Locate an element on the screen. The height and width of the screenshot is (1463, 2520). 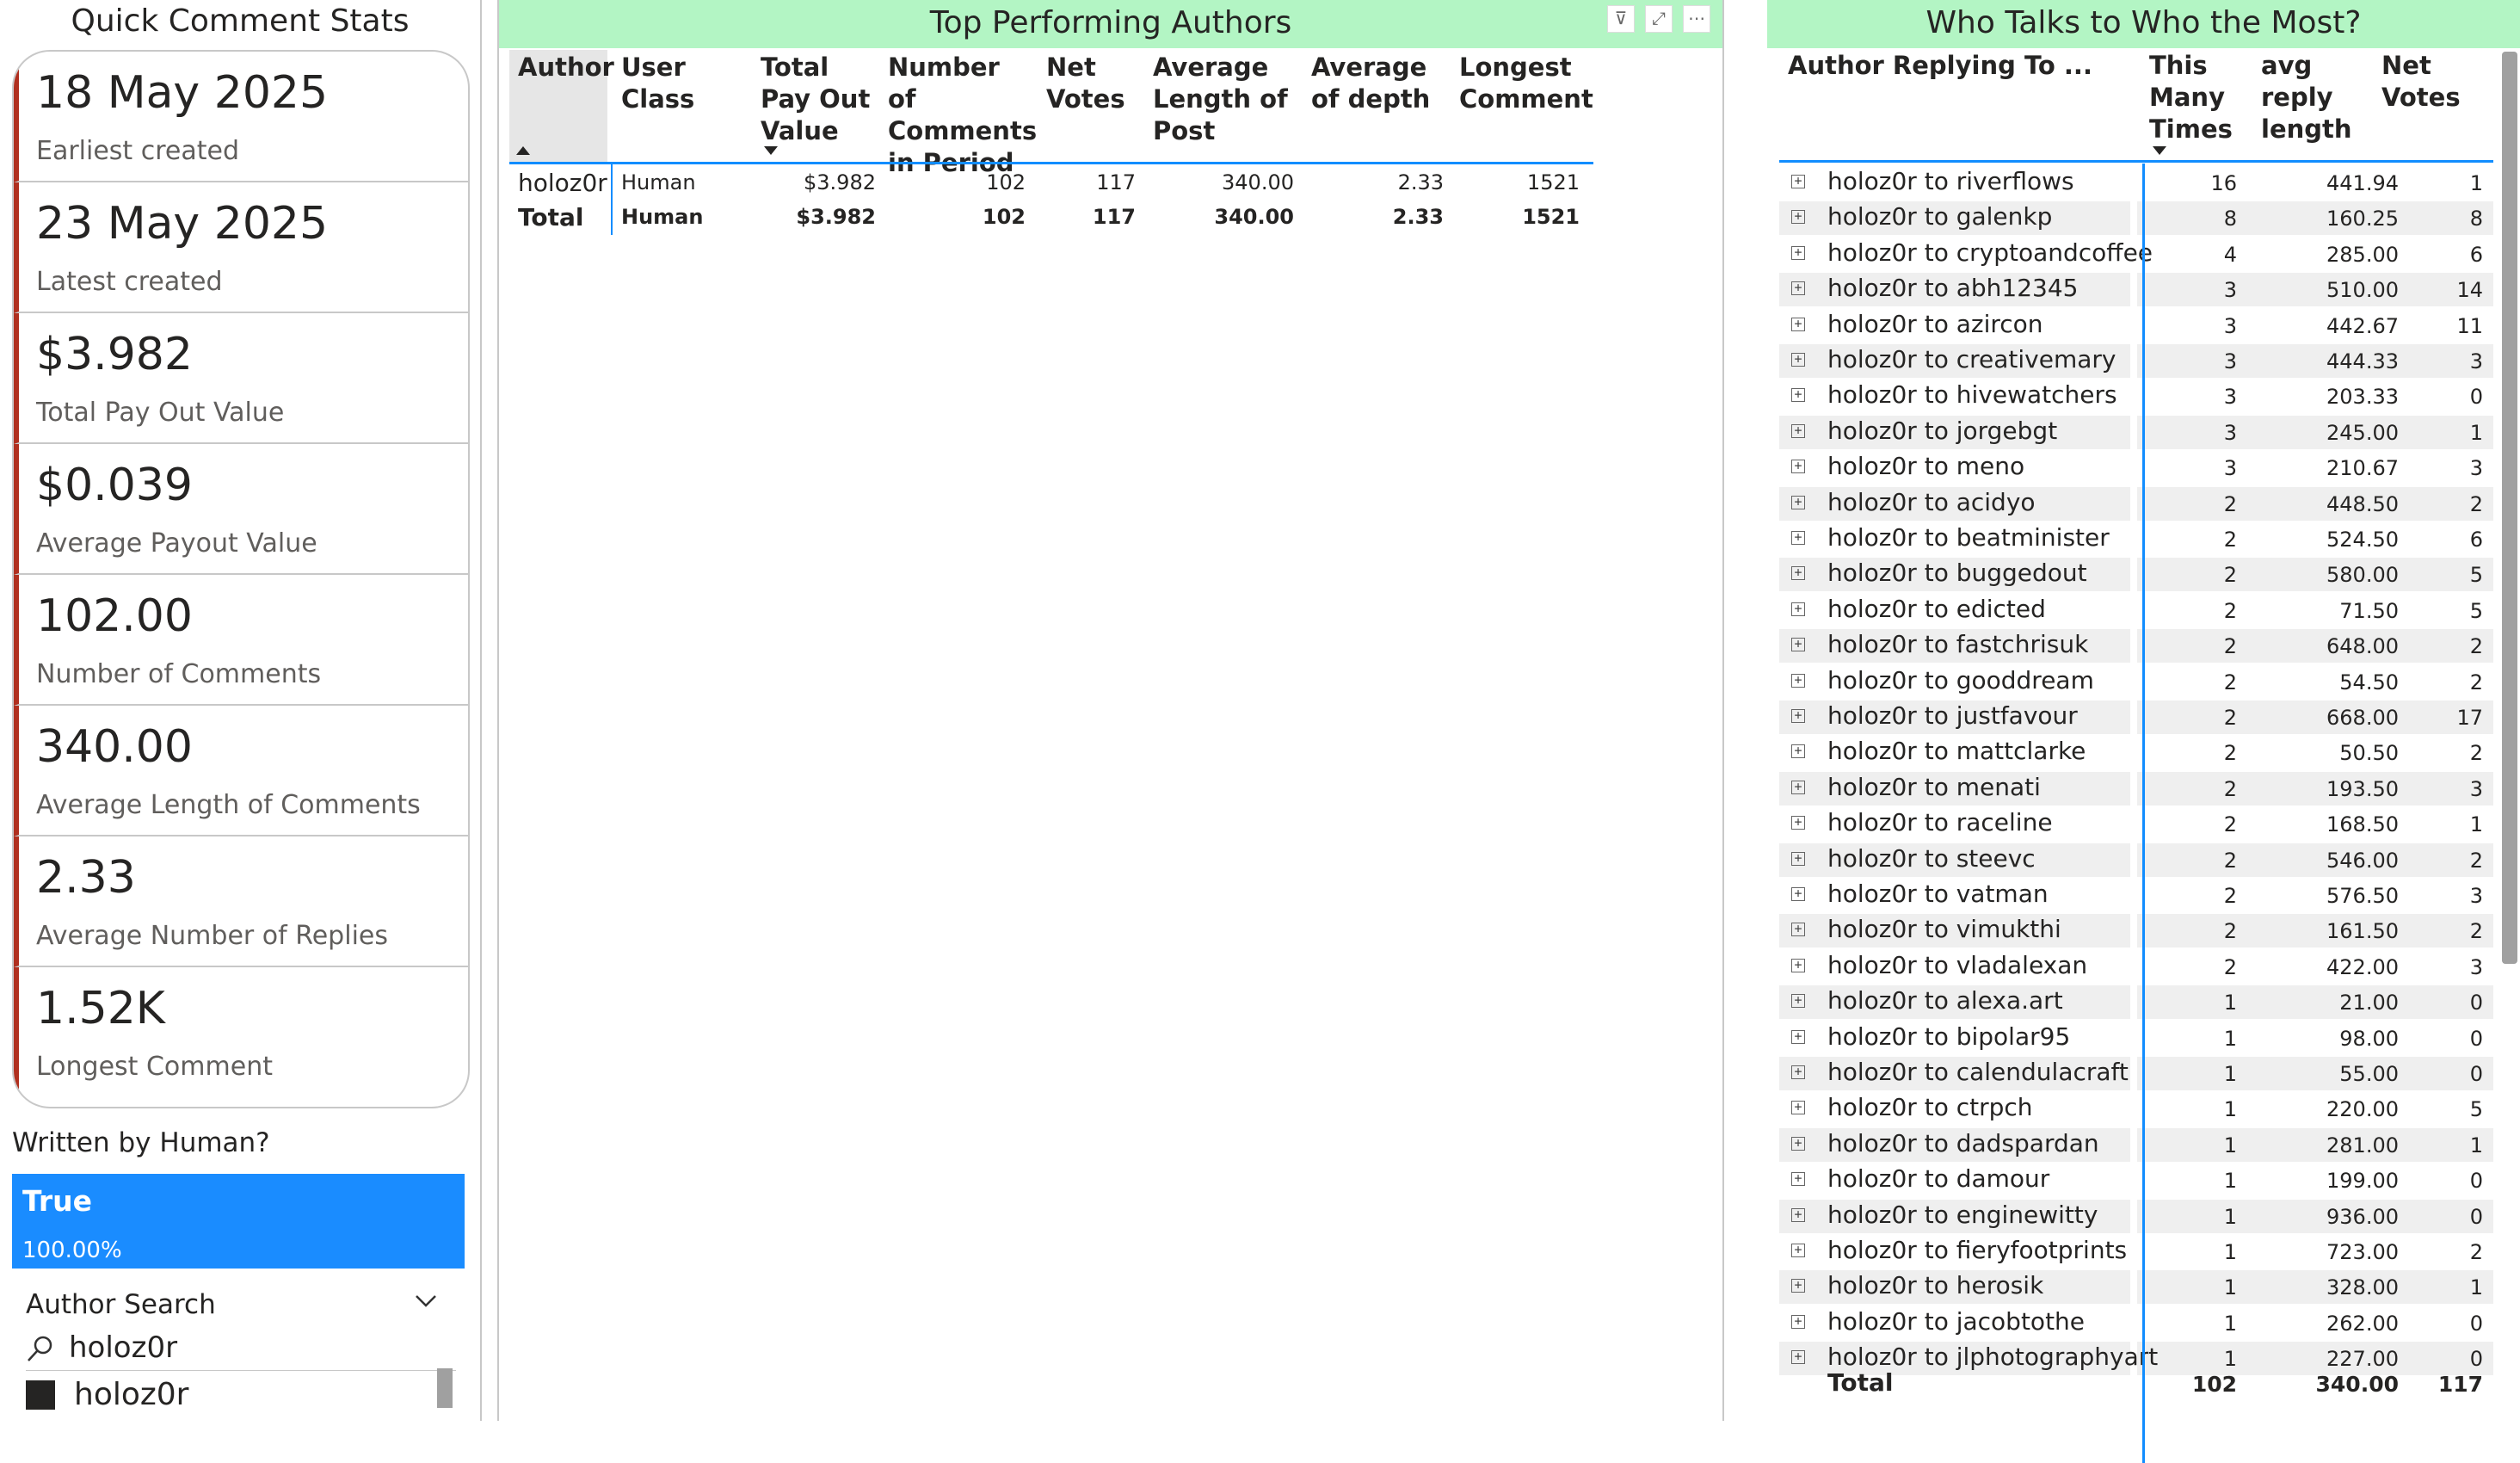
table-row: + holoz0r to beatminister 2 524.50 6 is located at coordinates (2136, 539).